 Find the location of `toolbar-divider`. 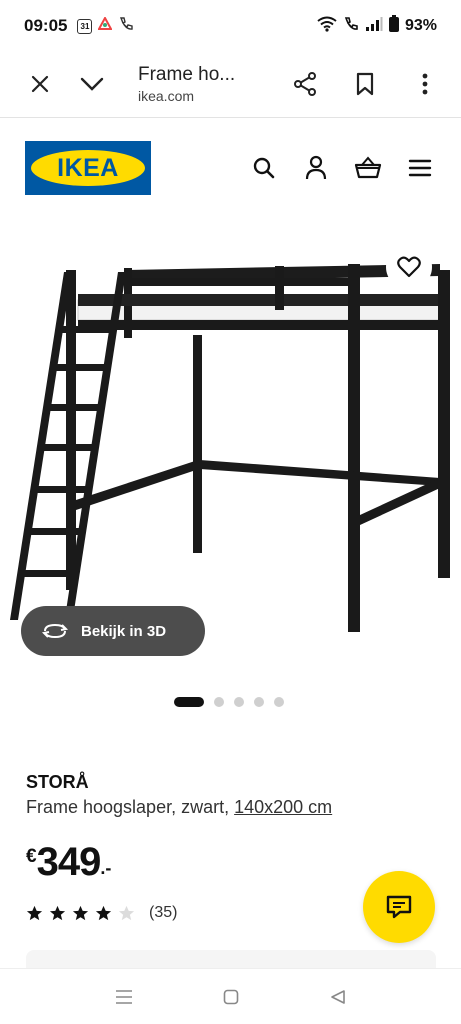

toolbar-divider is located at coordinates (230, 117).